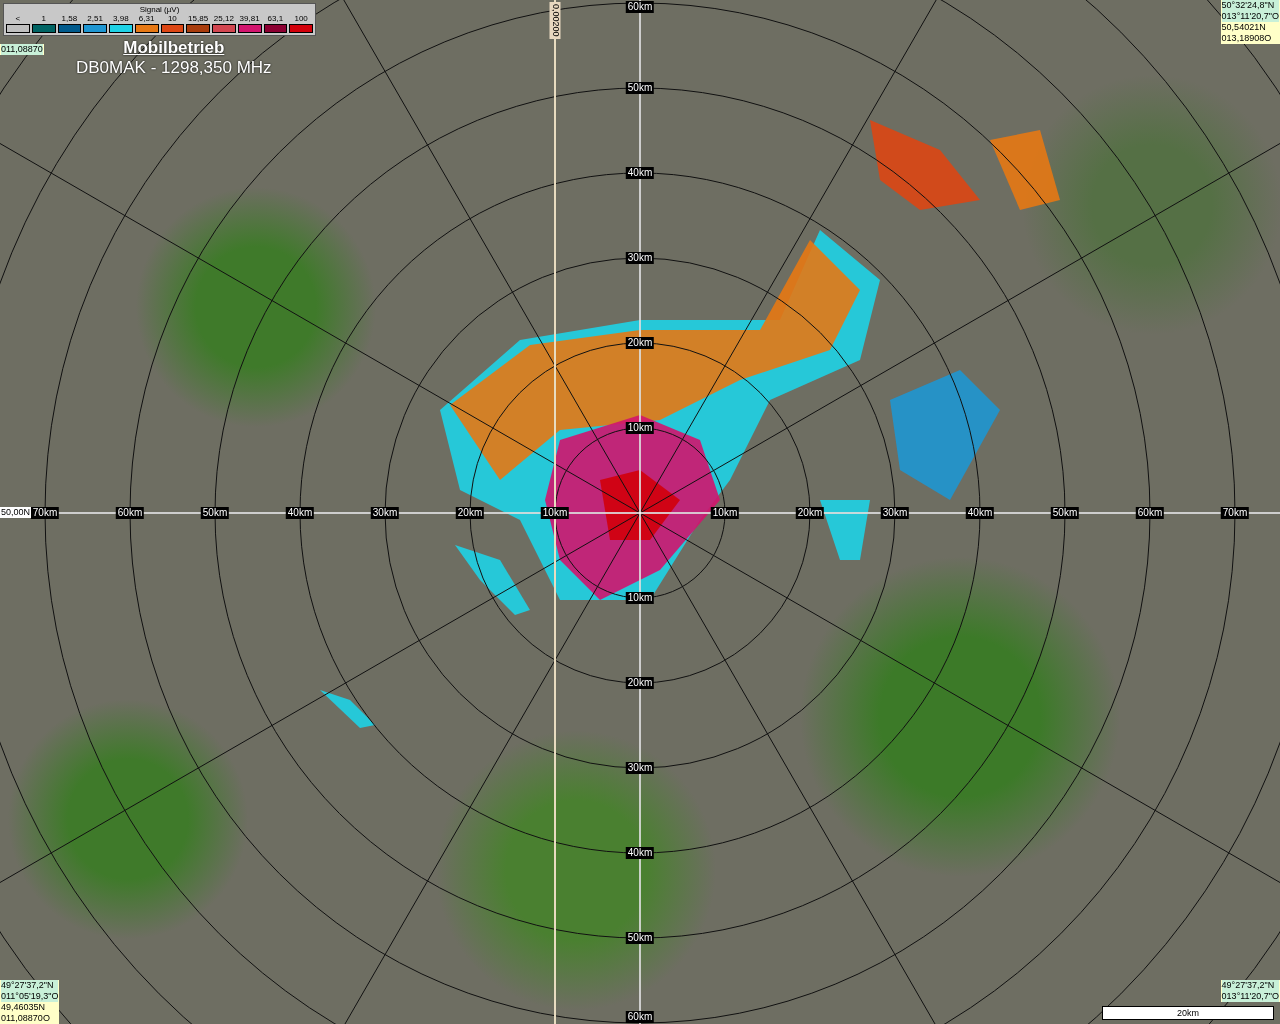 The image size is (1280, 1024). What do you see at coordinates (69, 19) in the screenshot?
I see `legend-label: 1,58` at bounding box center [69, 19].